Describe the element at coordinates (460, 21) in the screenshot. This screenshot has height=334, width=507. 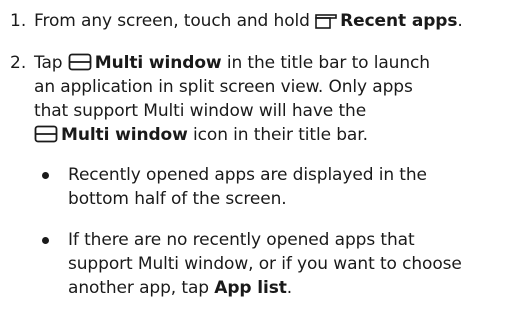
I see `step-1-text-after: .` at that location.